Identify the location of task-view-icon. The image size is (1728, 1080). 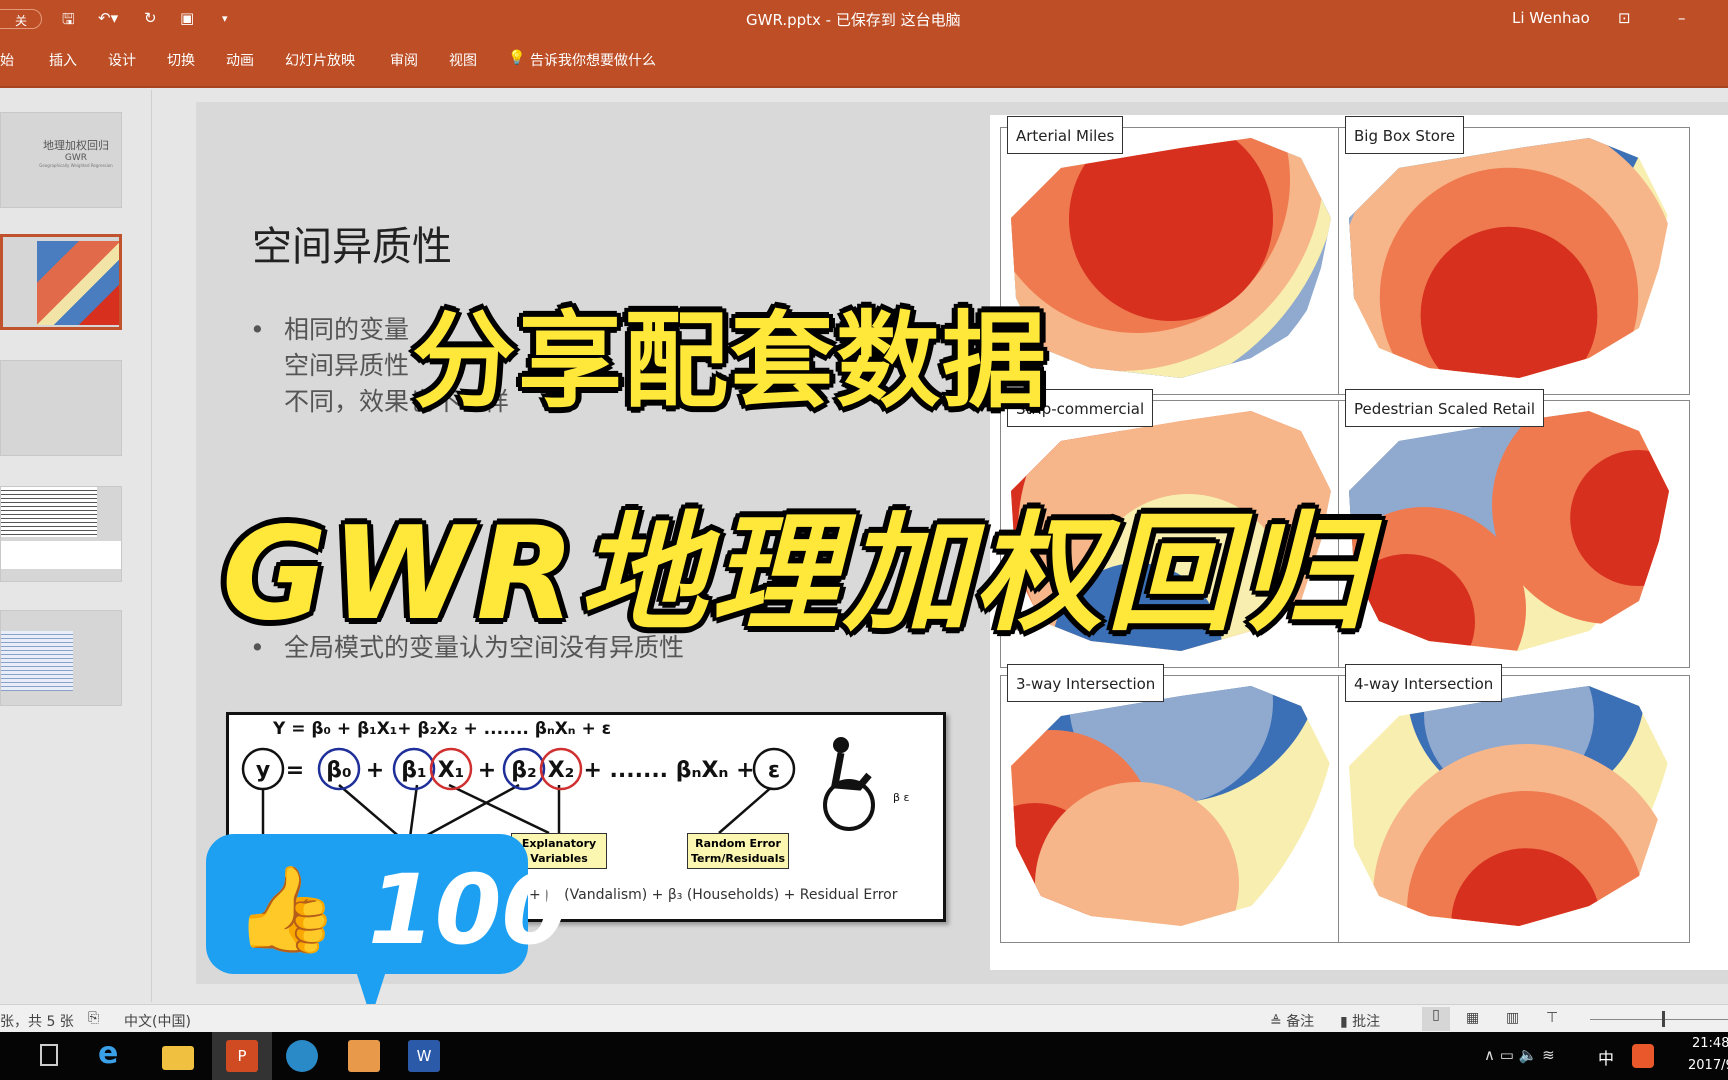
(49, 1055).